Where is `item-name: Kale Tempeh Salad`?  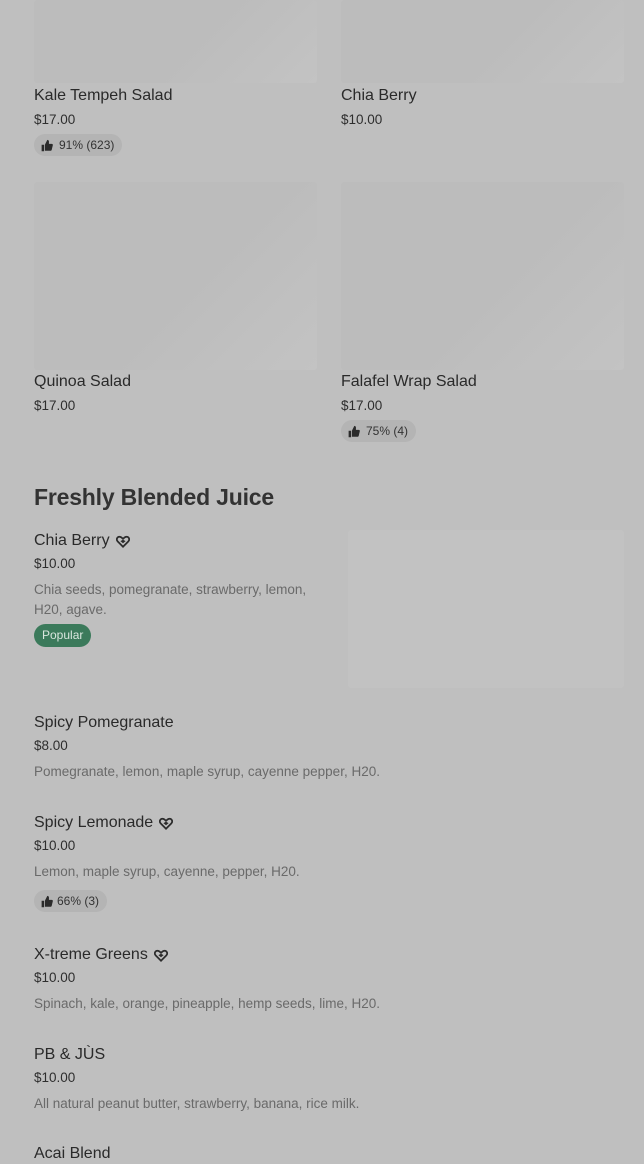
item-name: Kale Tempeh Salad is located at coordinates (103, 95).